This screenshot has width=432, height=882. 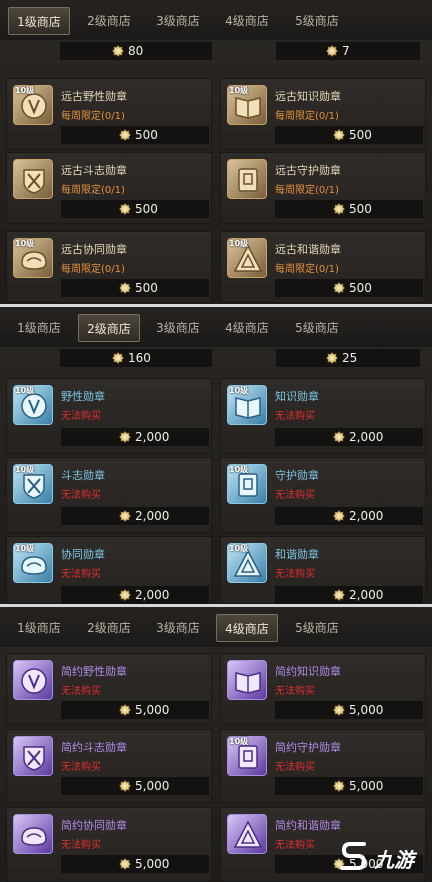 What do you see at coordinates (93, 116) in the screenshot?
I see `purchase-limit-label: 每周限定(0/1)` at bounding box center [93, 116].